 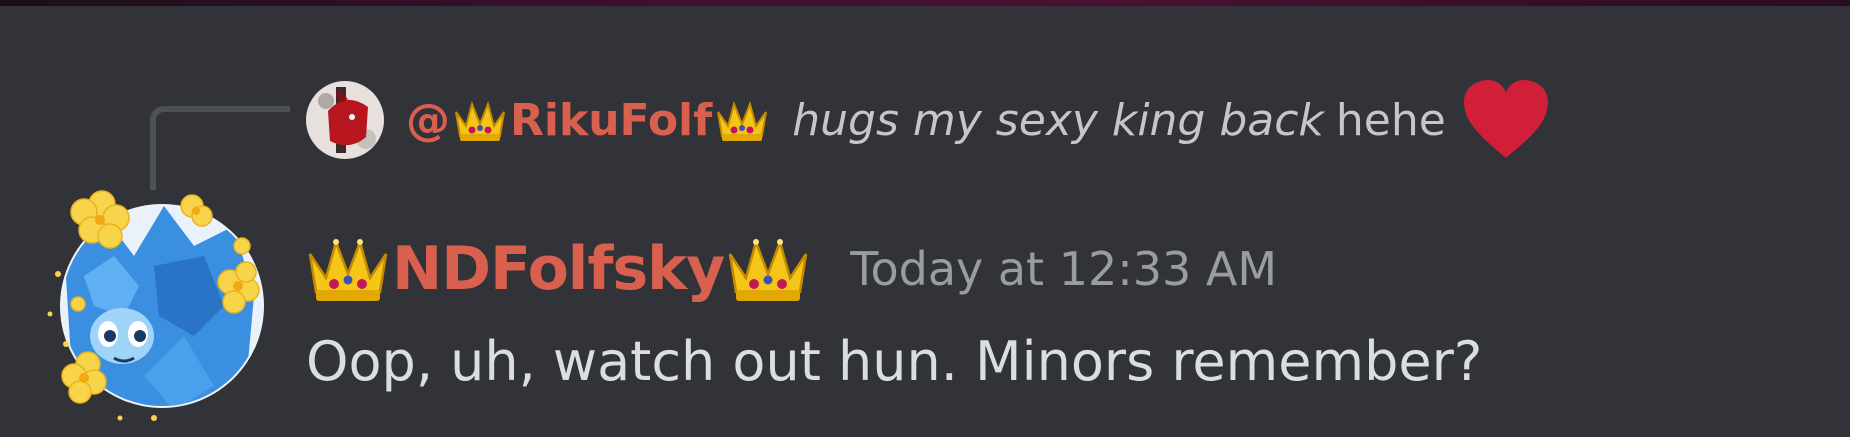 I want to click on reply-avatar, so click(x=345, y=120).